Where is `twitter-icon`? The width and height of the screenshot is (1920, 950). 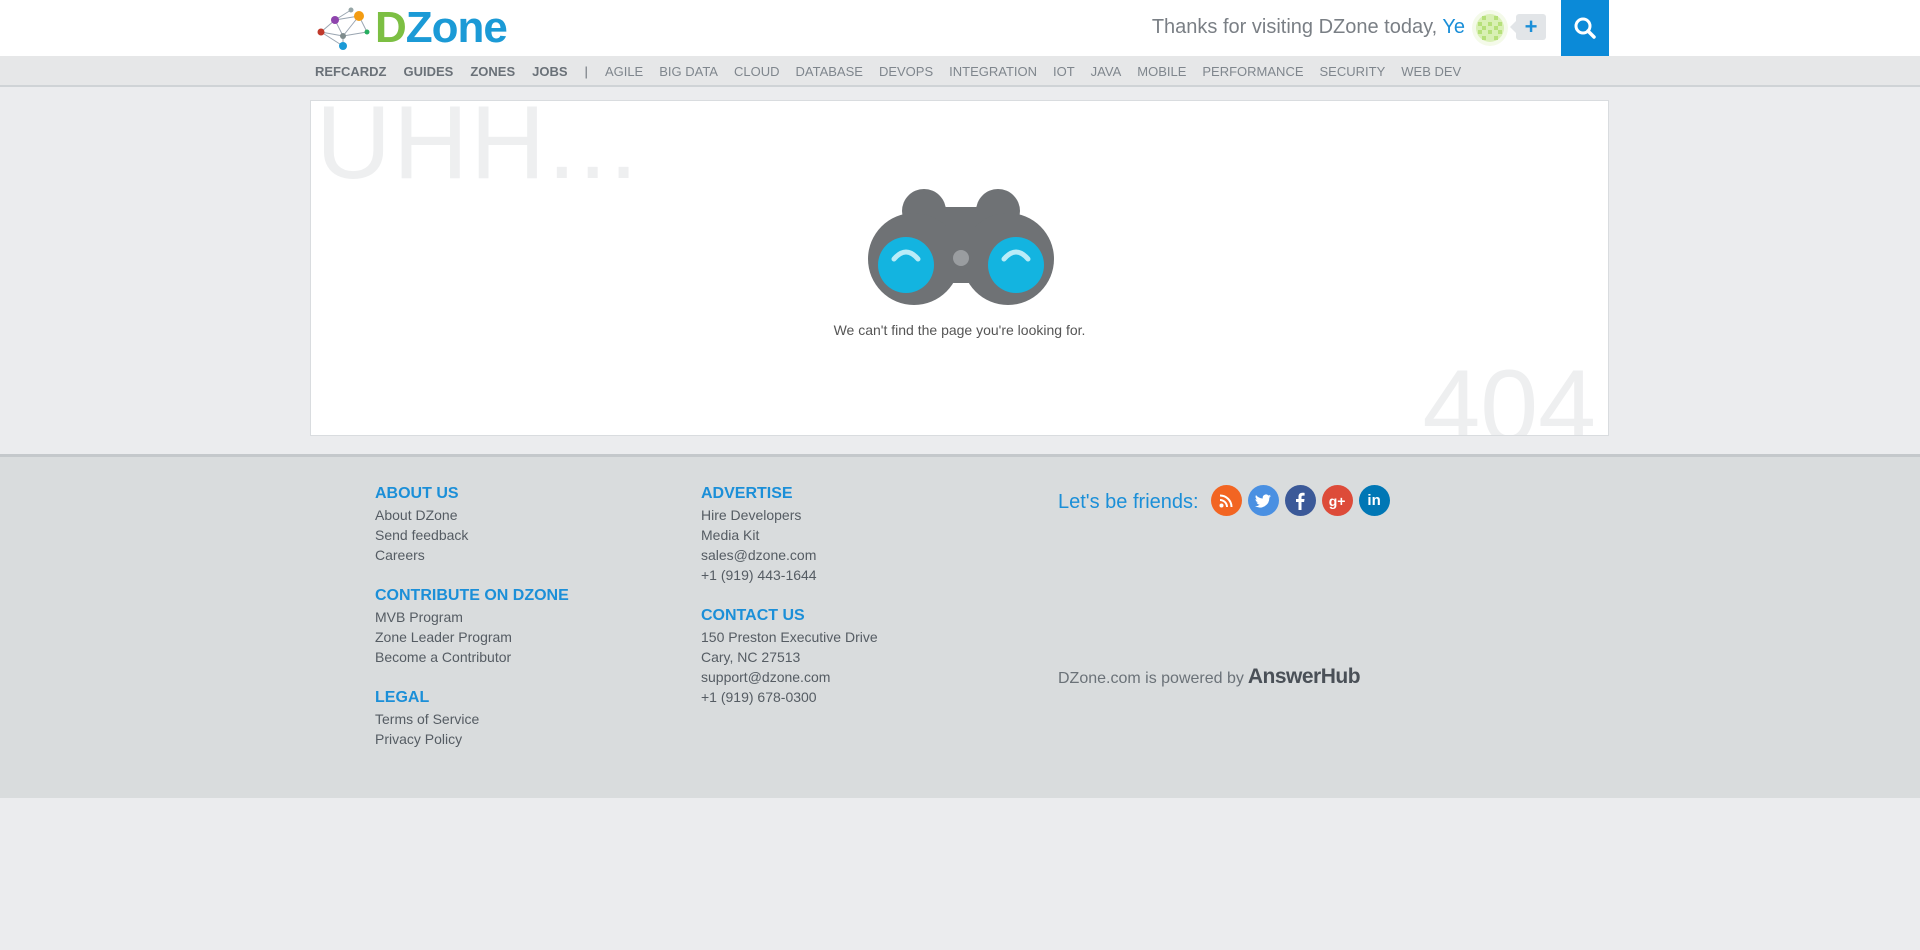
twitter-icon is located at coordinates (1263, 500).